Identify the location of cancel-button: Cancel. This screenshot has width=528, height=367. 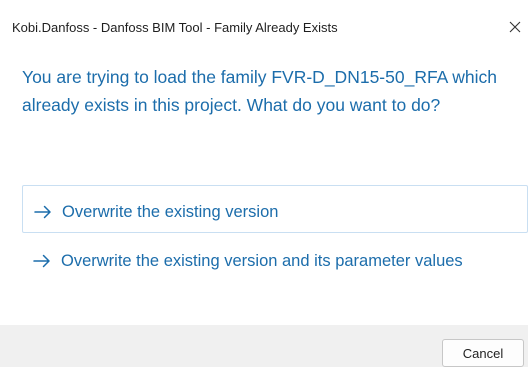
(483, 353).